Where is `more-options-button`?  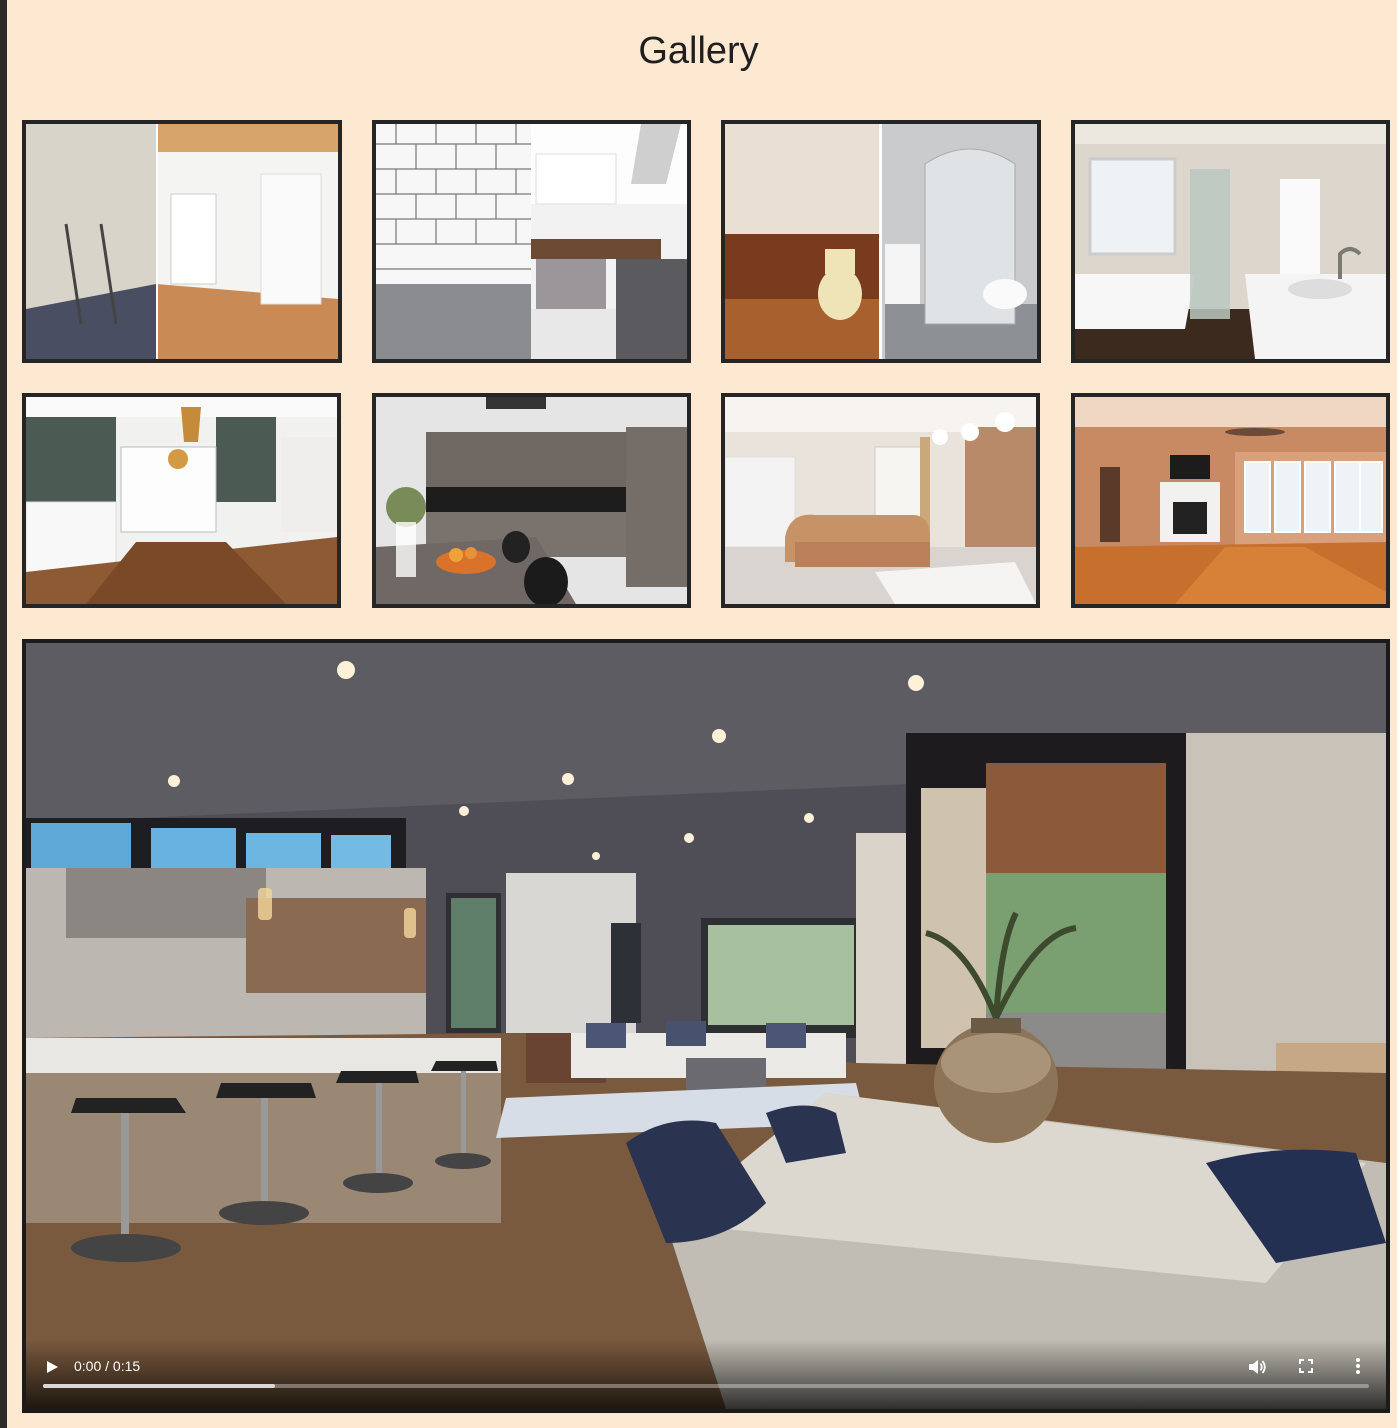 more-options-button is located at coordinates (1358, 1366).